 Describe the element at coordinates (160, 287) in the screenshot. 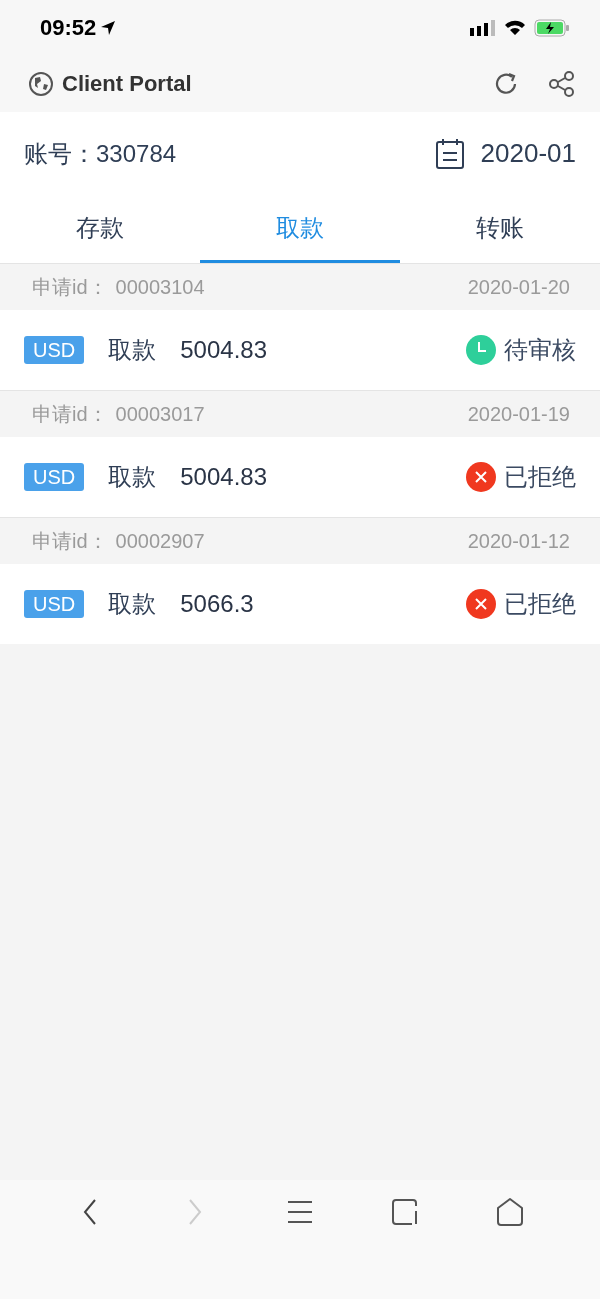

I see `request-id: 00003104` at that location.